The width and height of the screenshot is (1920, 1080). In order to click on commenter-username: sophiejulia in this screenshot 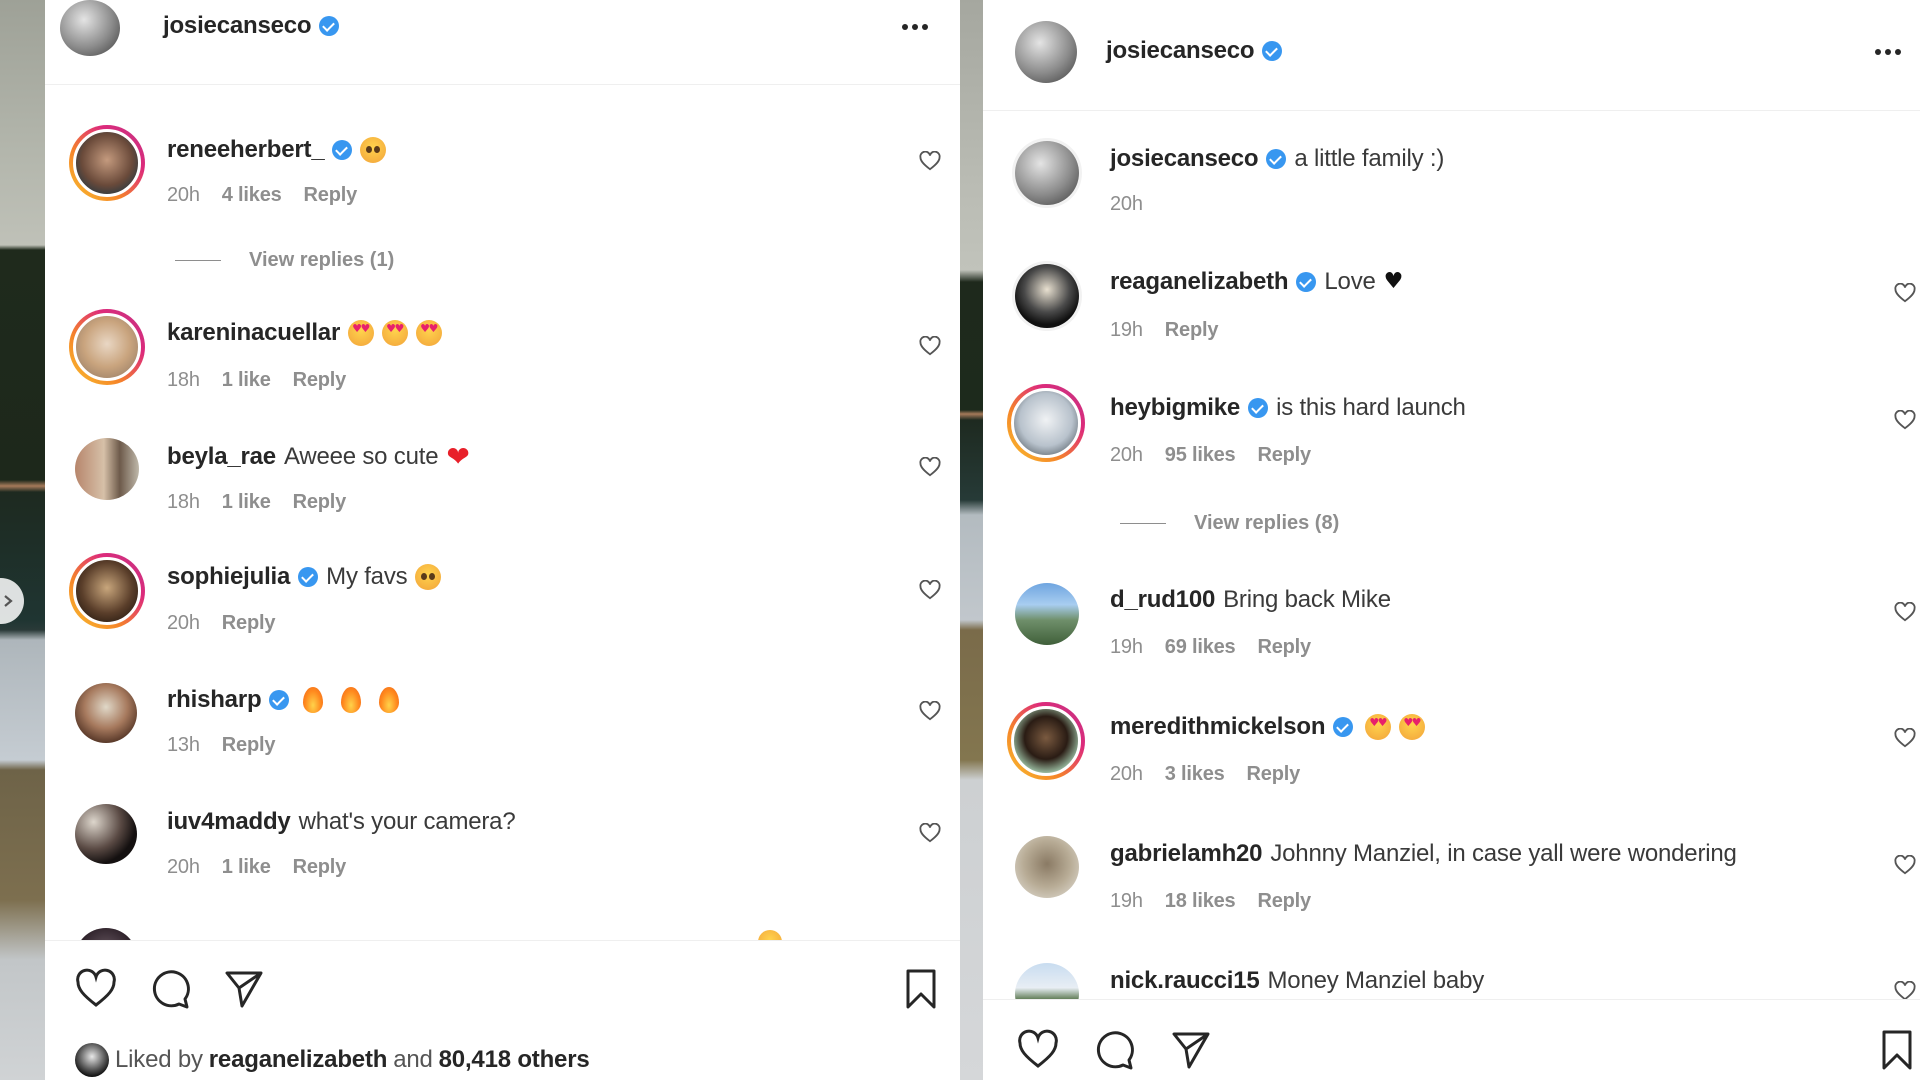, I will do `click(228, 577)`.